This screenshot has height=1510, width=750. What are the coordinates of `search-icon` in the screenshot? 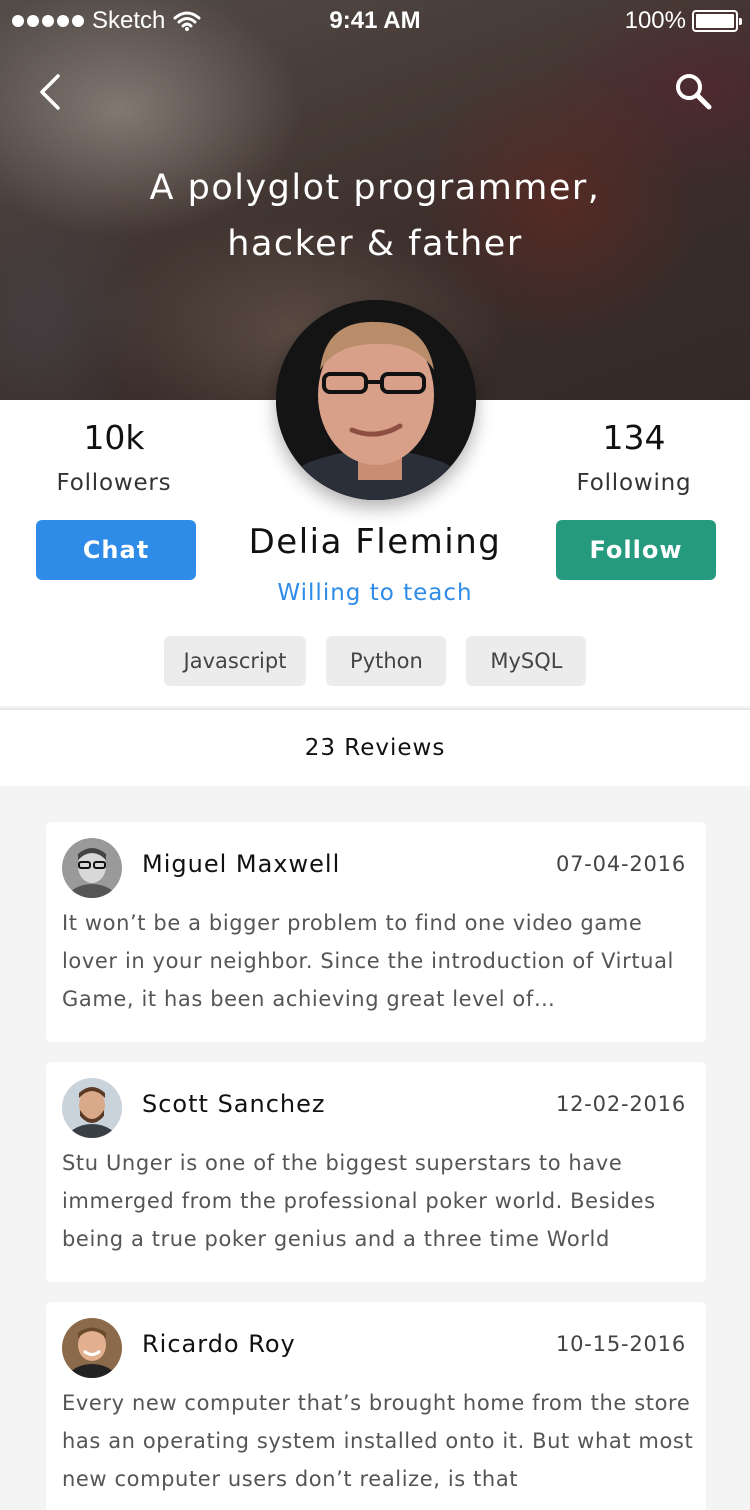 It's located at (694, 92).